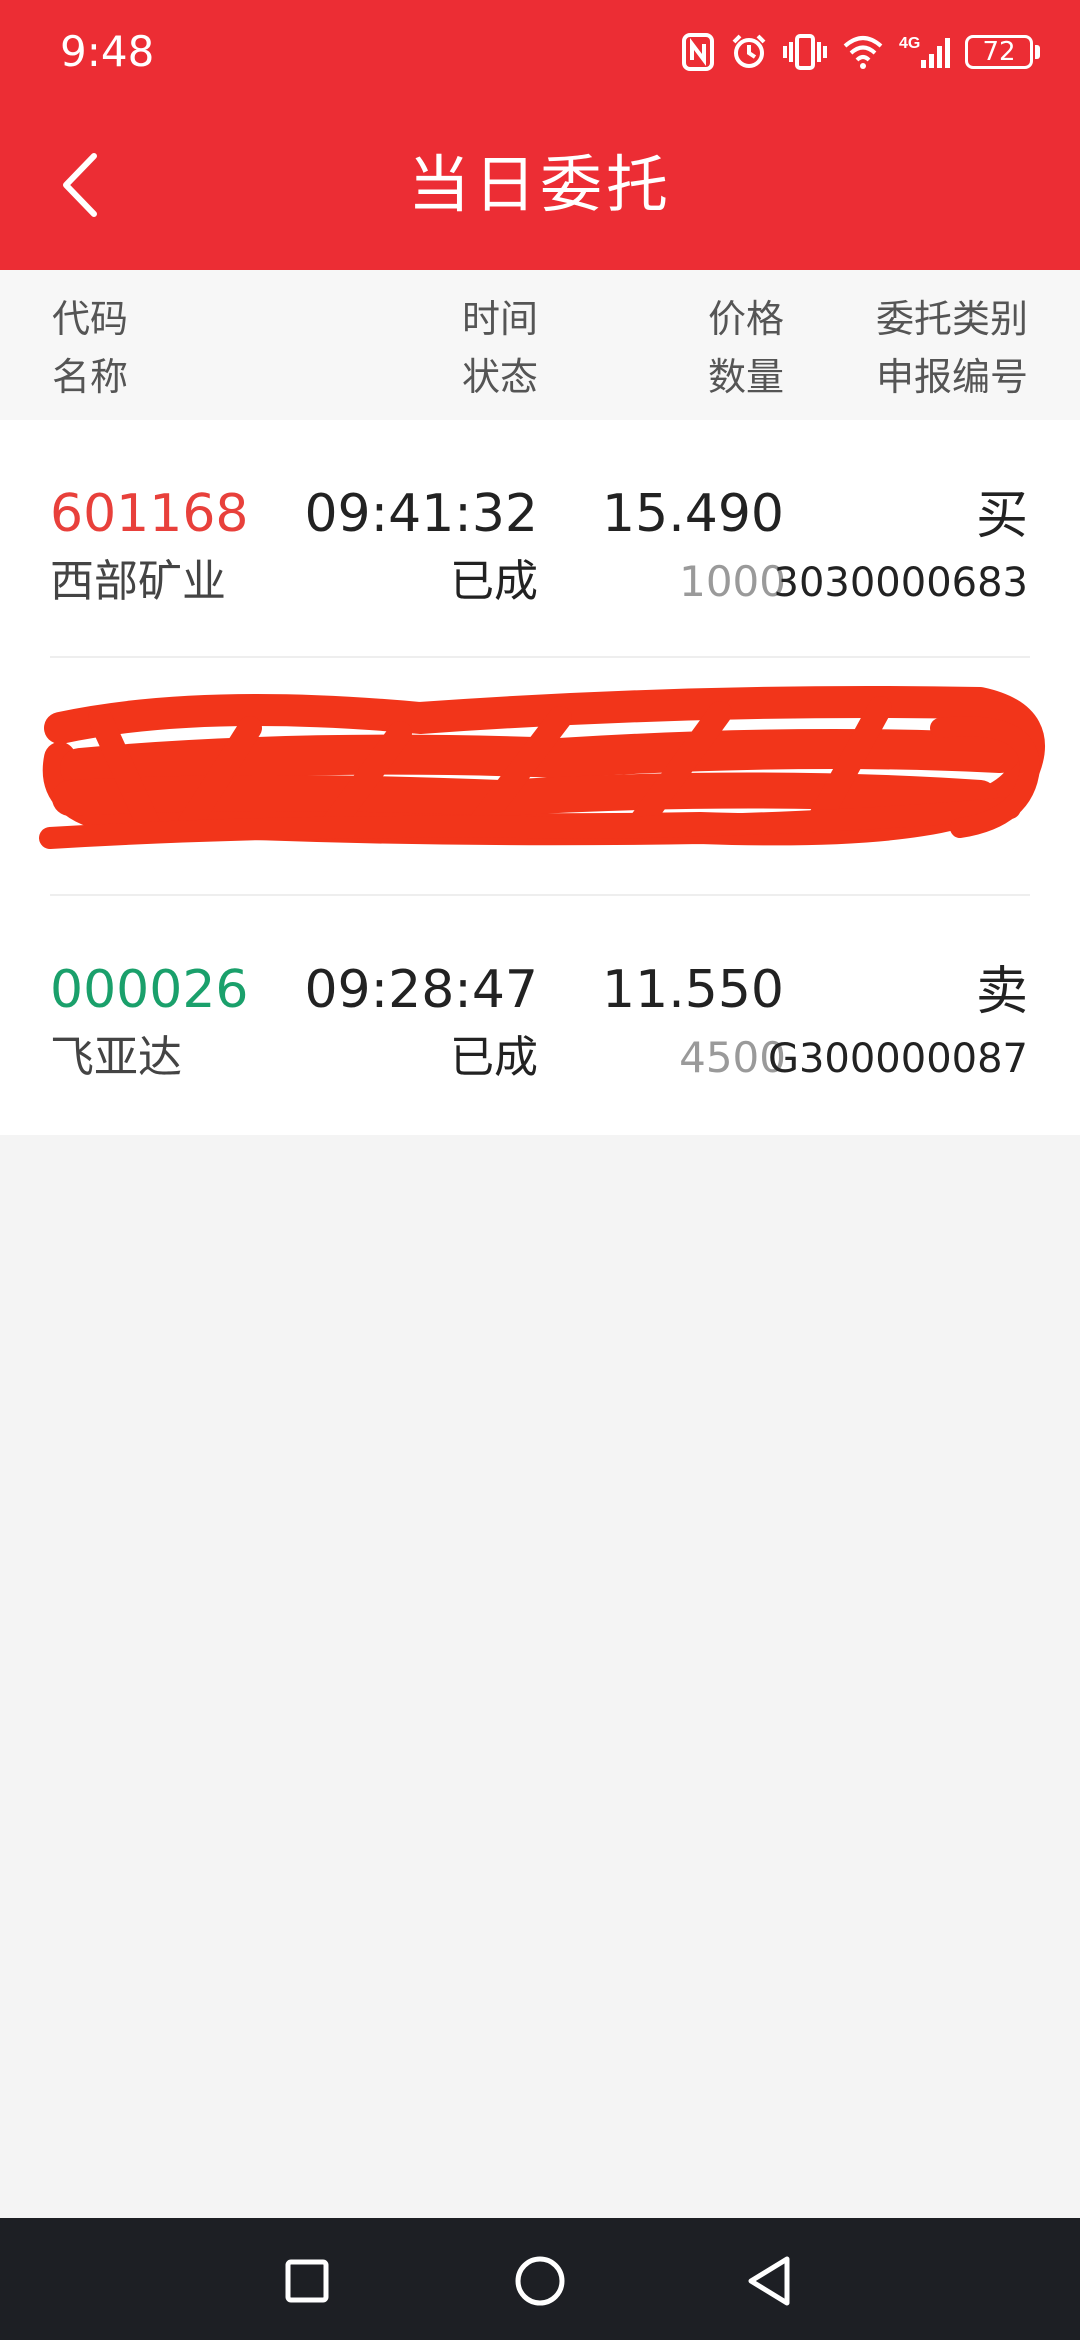  I want to click on alarm-icon, so click(749, 52).